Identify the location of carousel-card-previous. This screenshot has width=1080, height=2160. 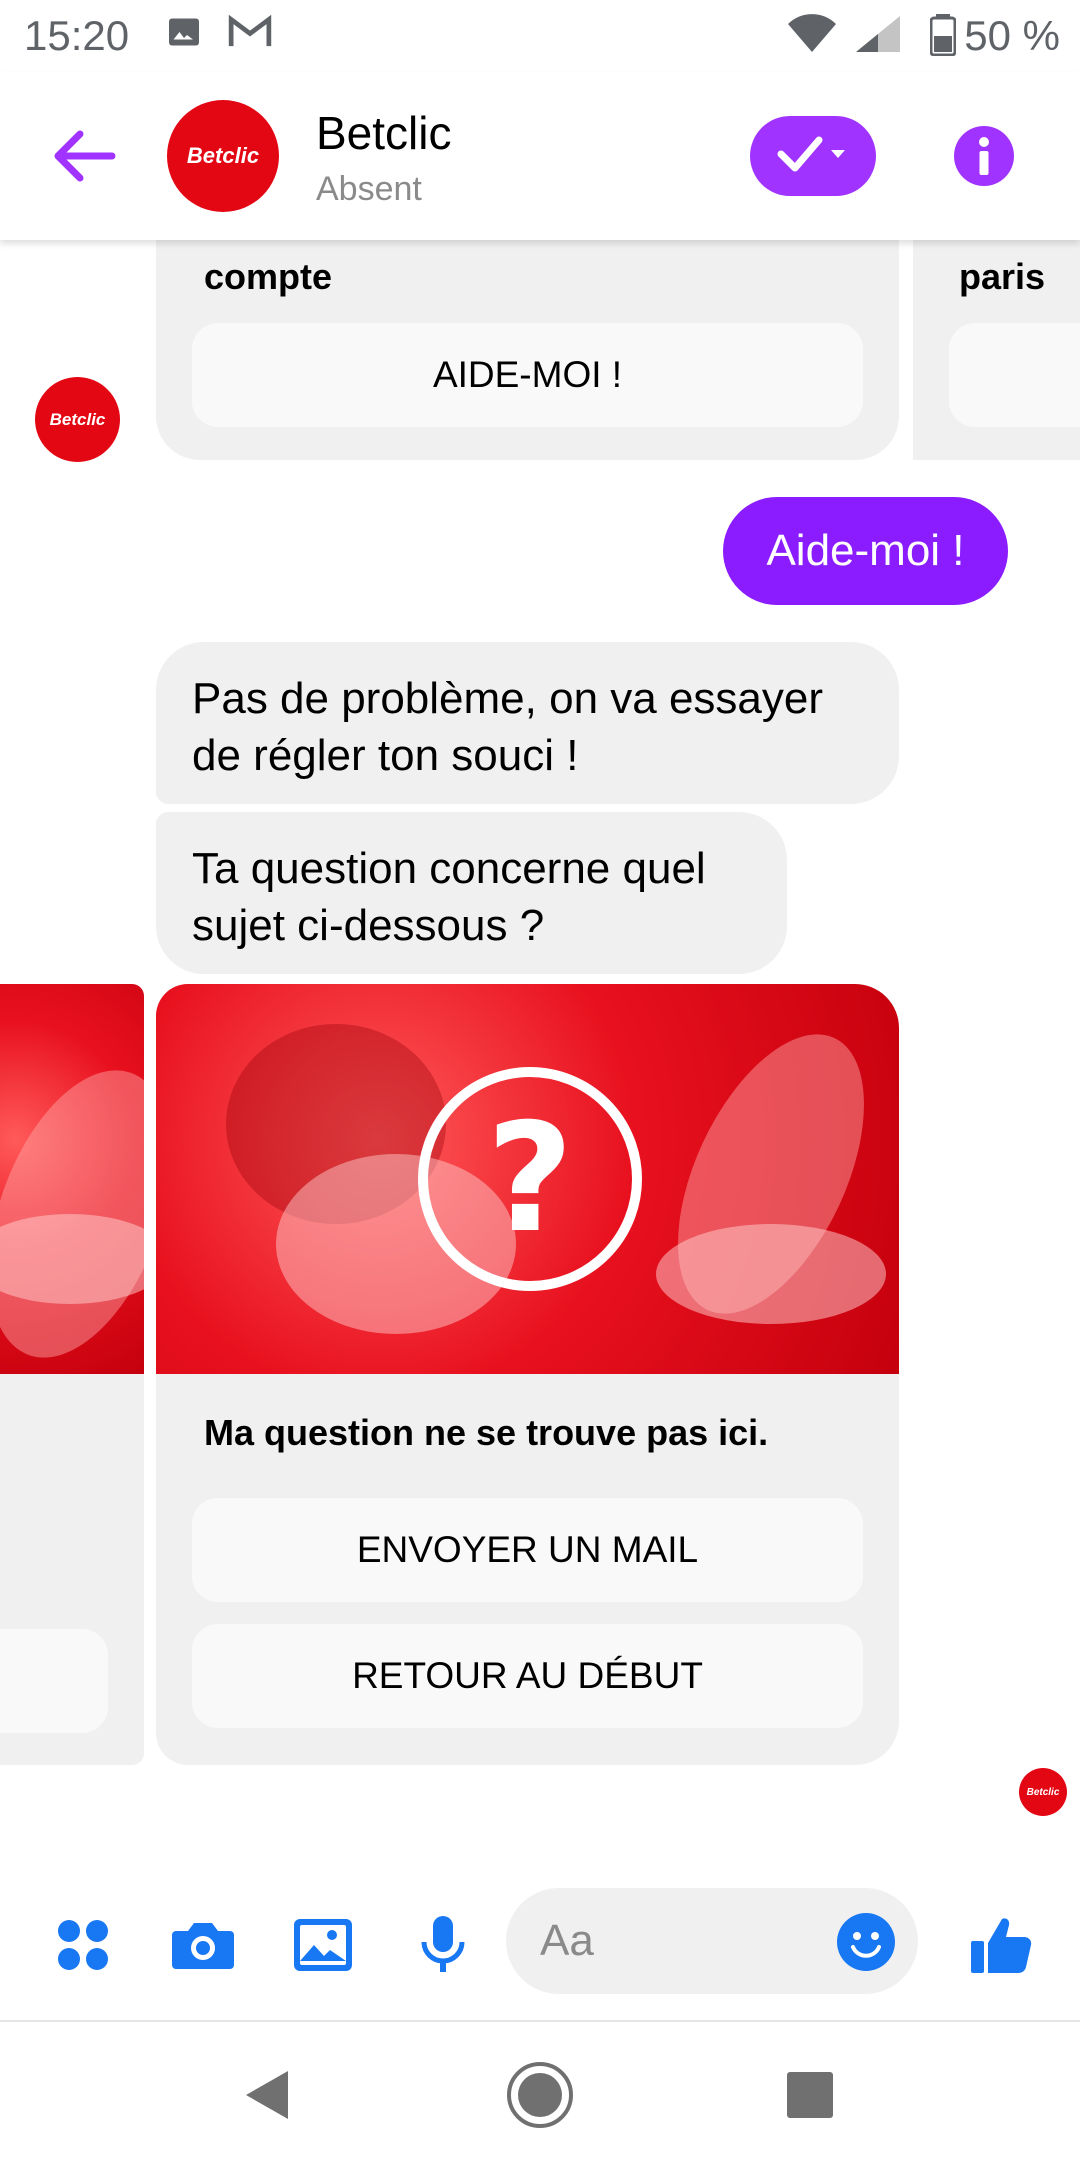
(72, 1374).